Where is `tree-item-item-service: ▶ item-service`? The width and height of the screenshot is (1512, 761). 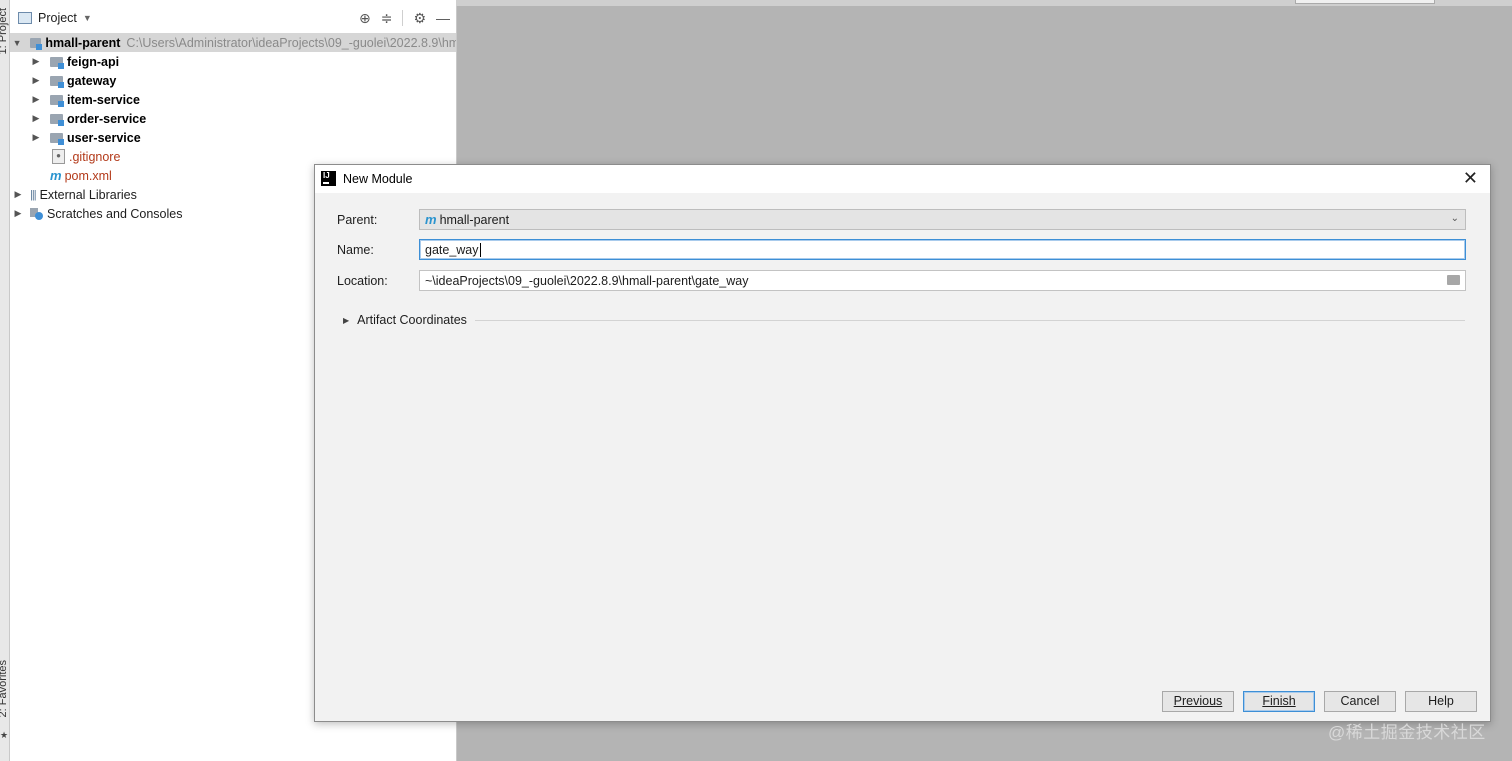 tree-item-item-service: ▶ item-service is located at coordinates (233, 99).